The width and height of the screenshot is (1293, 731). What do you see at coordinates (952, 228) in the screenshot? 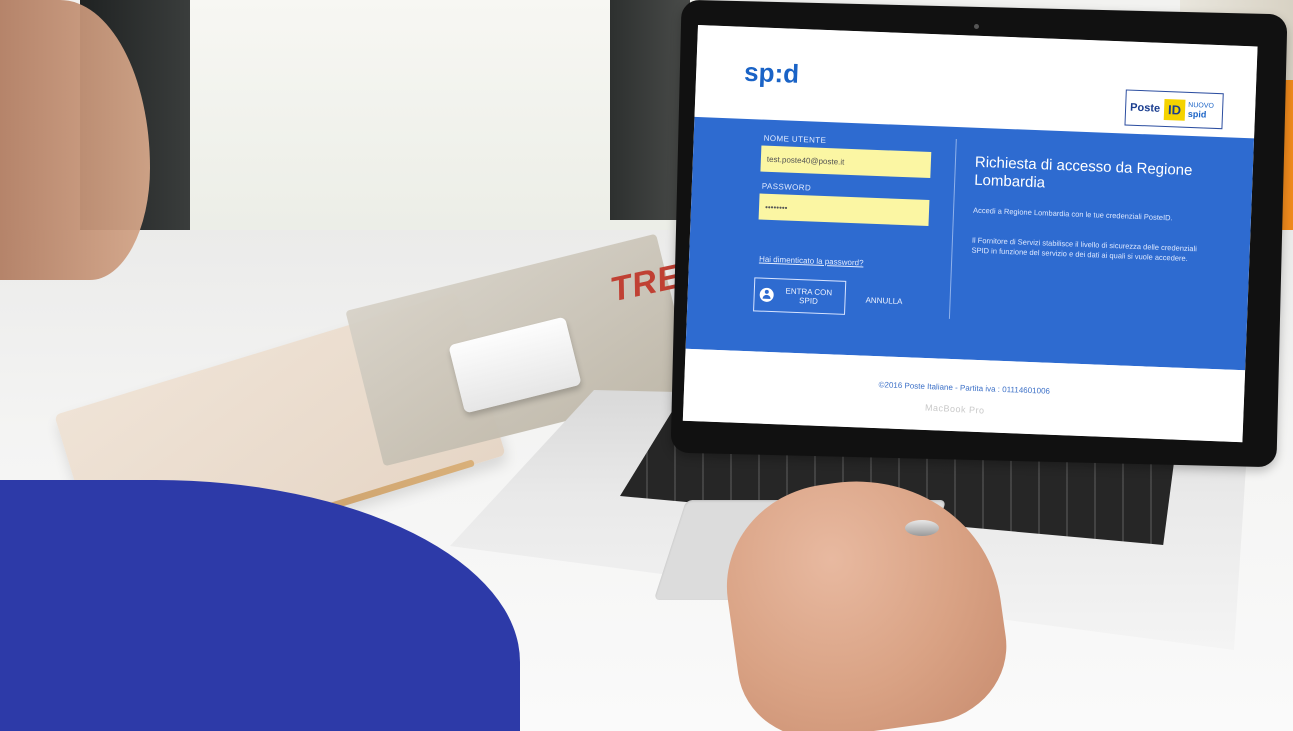
I see `panel-divider` at bounding box center [952, 228].